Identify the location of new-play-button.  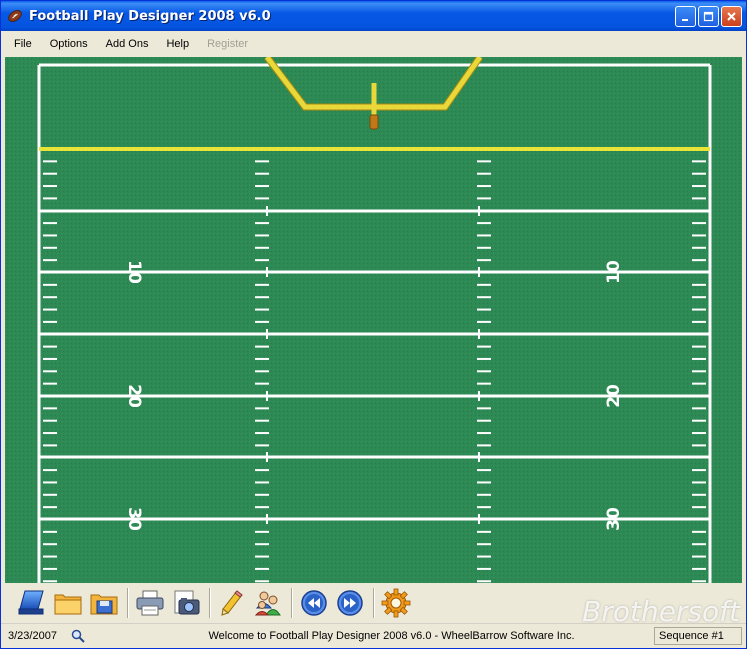
(32, 603).